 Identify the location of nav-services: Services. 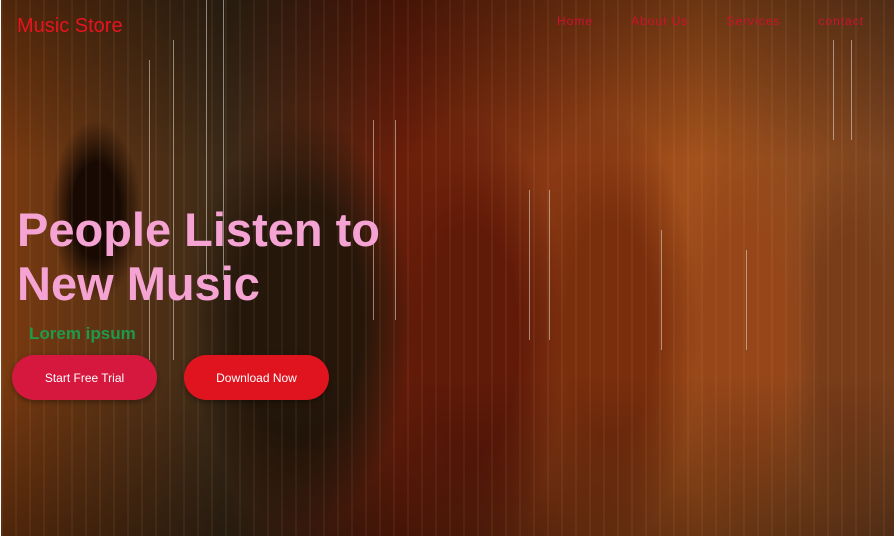
(753, 21).